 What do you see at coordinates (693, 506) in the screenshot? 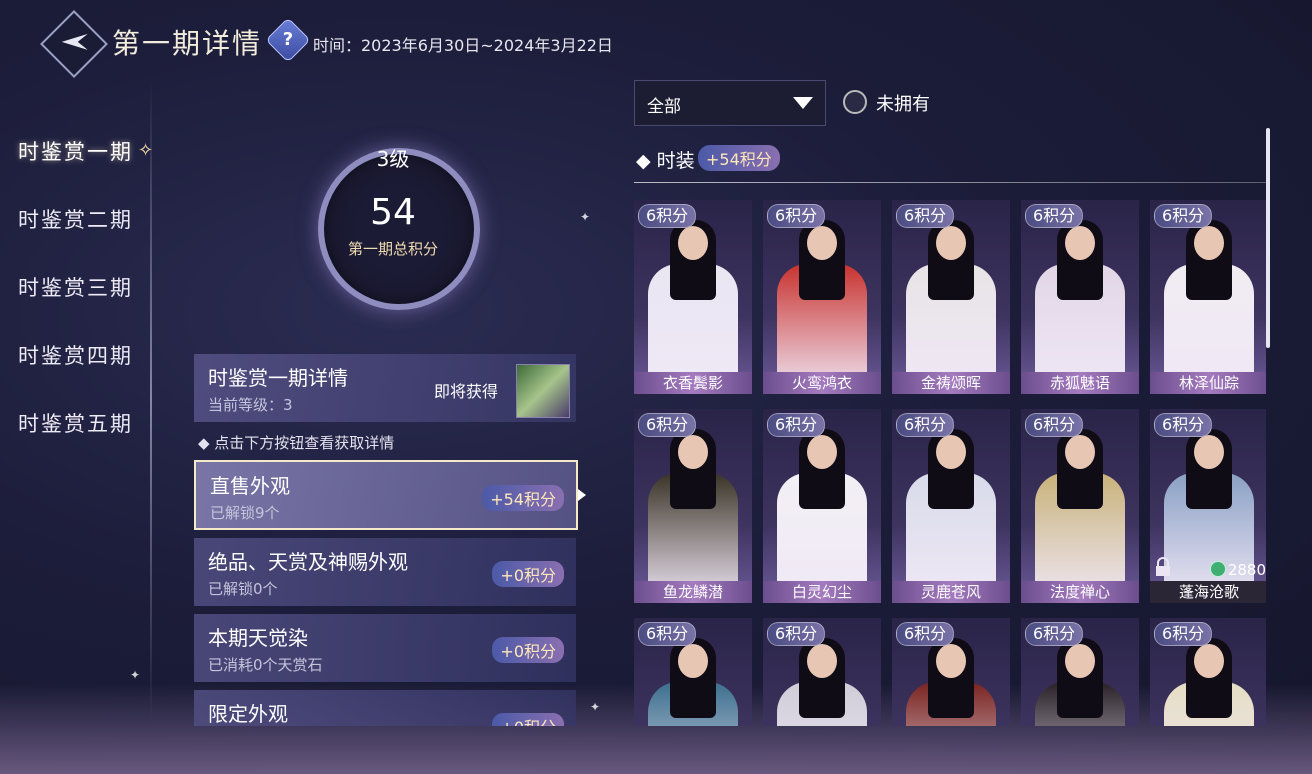
I see `costume-card: 6积分鱼龙鳞潜` at bounding box center [693, 506].